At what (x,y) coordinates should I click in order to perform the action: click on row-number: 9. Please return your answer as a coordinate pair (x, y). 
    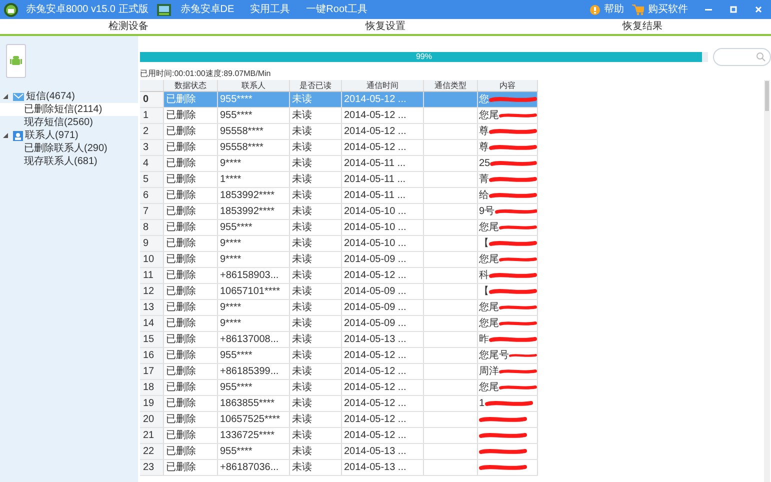
    Looking at the image, I should click on (152, 243).